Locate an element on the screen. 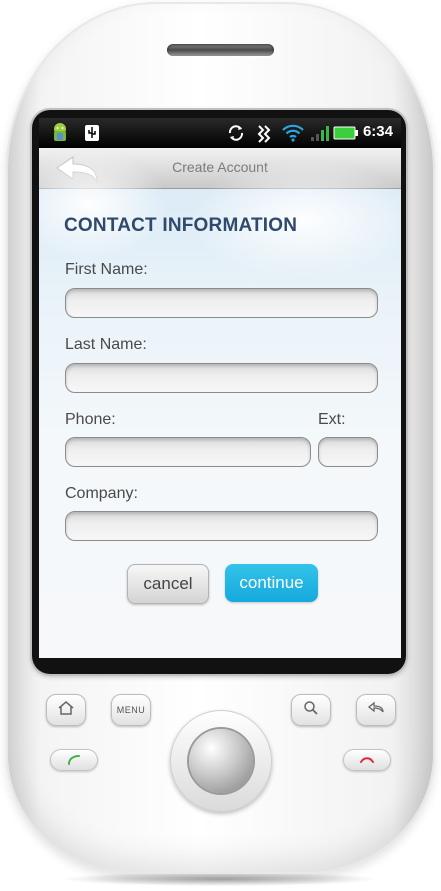 This screenshot has height=891, width=441. search-key is located at coordinates (311, 710).